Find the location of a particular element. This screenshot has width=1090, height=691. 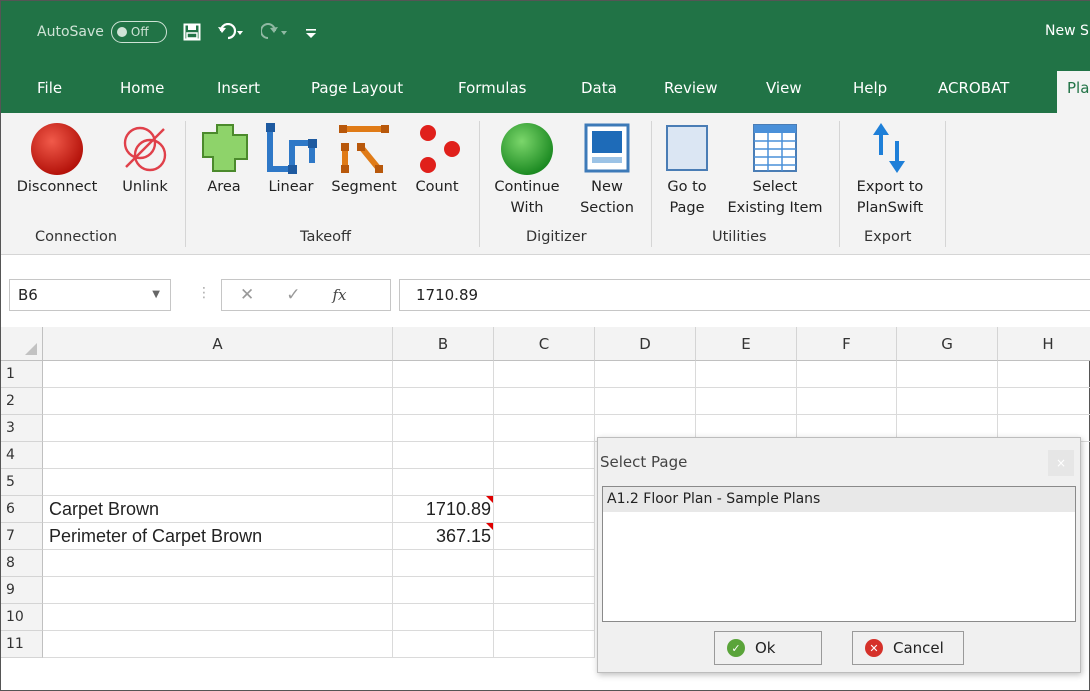

tab-data: Data is located at coordinates (599, 88).